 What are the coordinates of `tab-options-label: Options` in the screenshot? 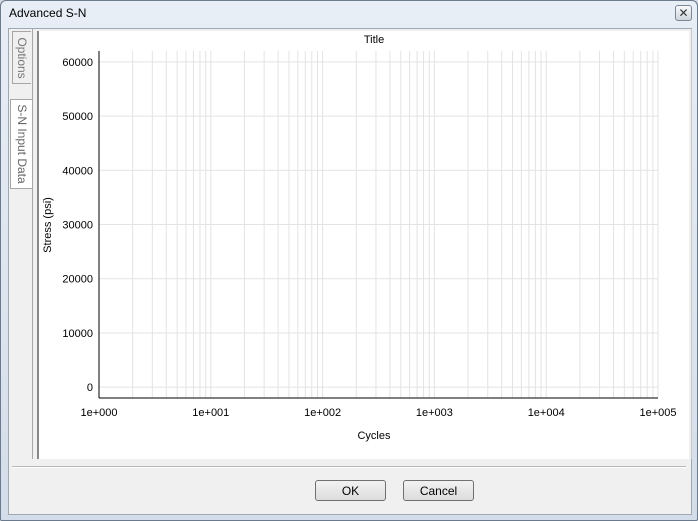 It's located at (22, 57).